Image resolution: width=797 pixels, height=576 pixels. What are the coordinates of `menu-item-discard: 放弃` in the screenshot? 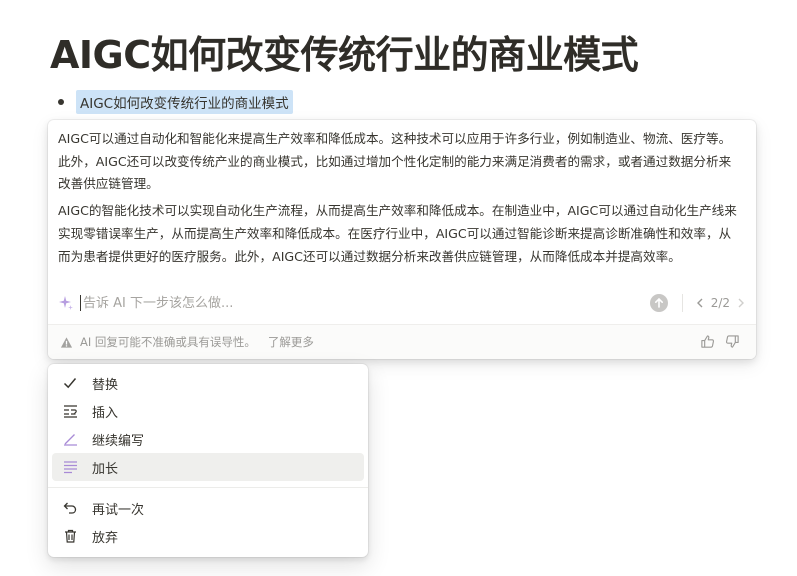 It's located at (208, 536).